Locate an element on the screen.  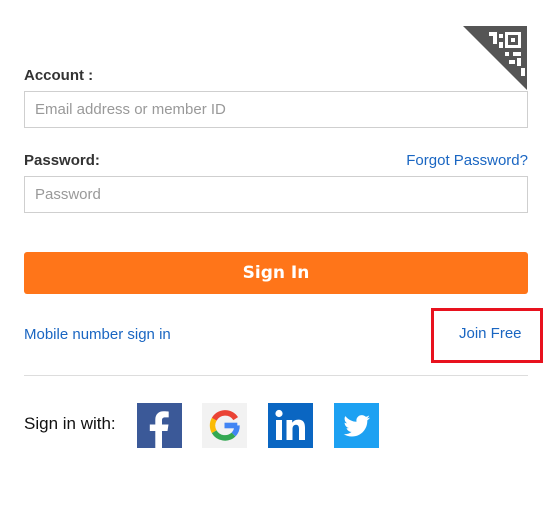
password-label: Password: is located at coordinates (62, 160).